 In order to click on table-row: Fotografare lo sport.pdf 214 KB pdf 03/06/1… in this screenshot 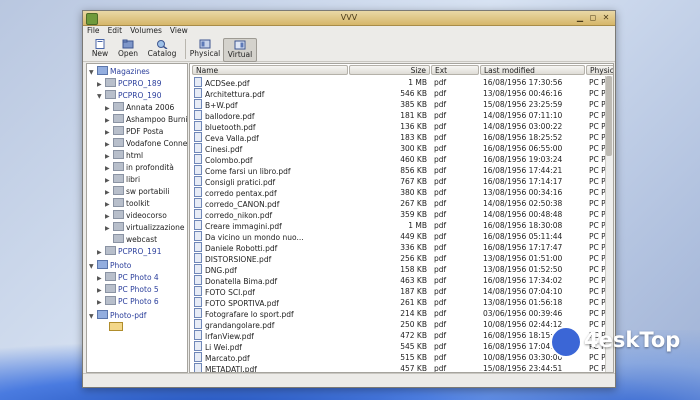, I will do `click(401, 313)`.